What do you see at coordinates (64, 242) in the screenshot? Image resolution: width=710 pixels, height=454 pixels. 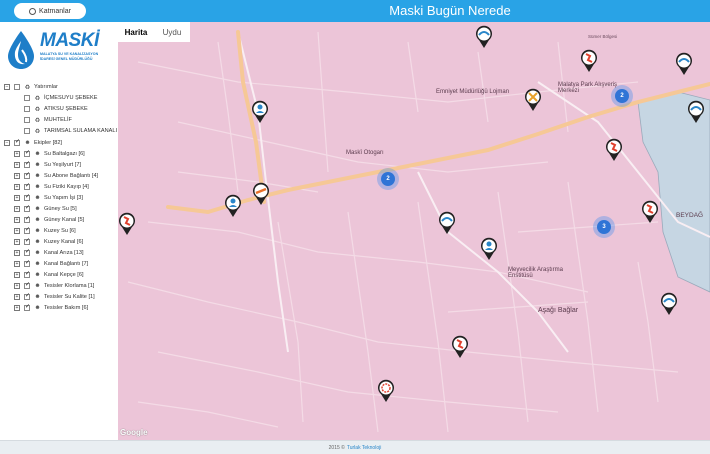 I see `tree-item-label: Kuzey Kanal [6]` at bounding box center [64, 242].